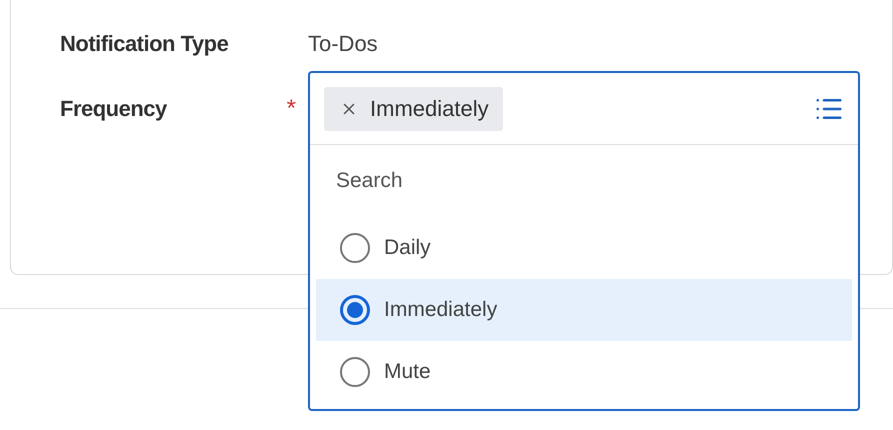 This screenshot has height=430, width=893. I want to click on option-item: Immediately, so click(584, 310).